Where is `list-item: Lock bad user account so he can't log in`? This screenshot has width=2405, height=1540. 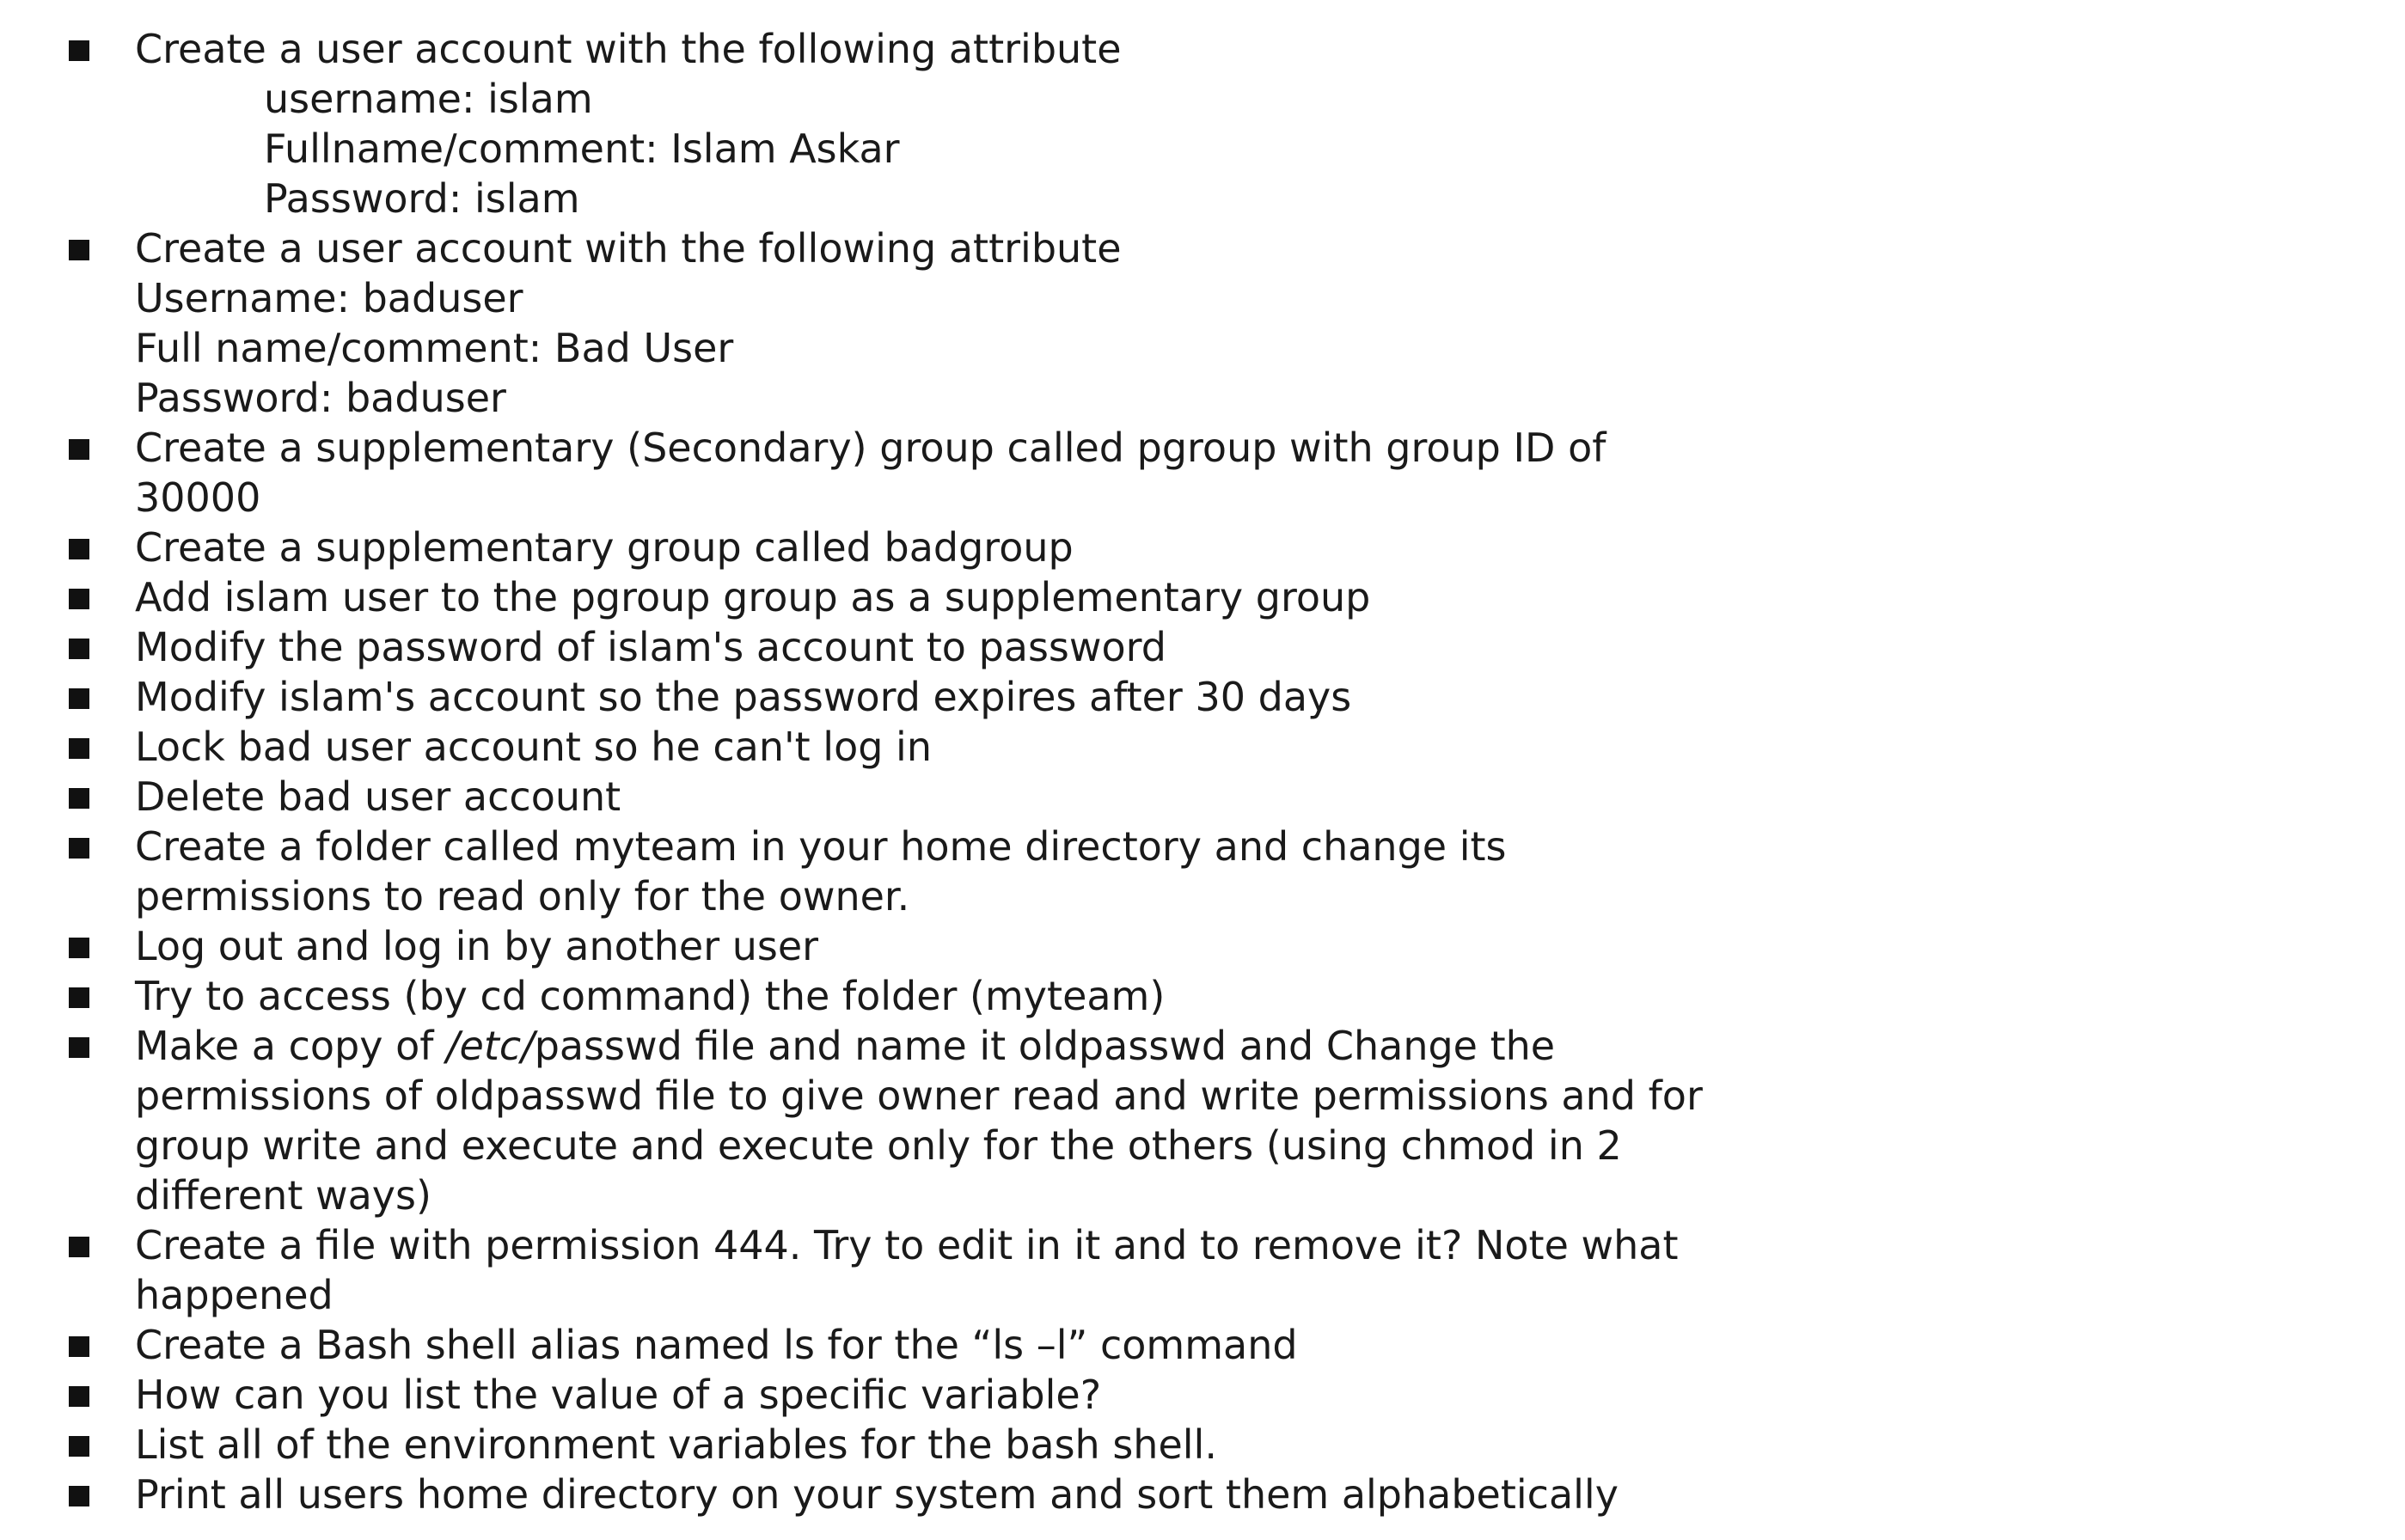
list-item: Lock bad user account so he can't log in is located at coordinates (1202, 747).